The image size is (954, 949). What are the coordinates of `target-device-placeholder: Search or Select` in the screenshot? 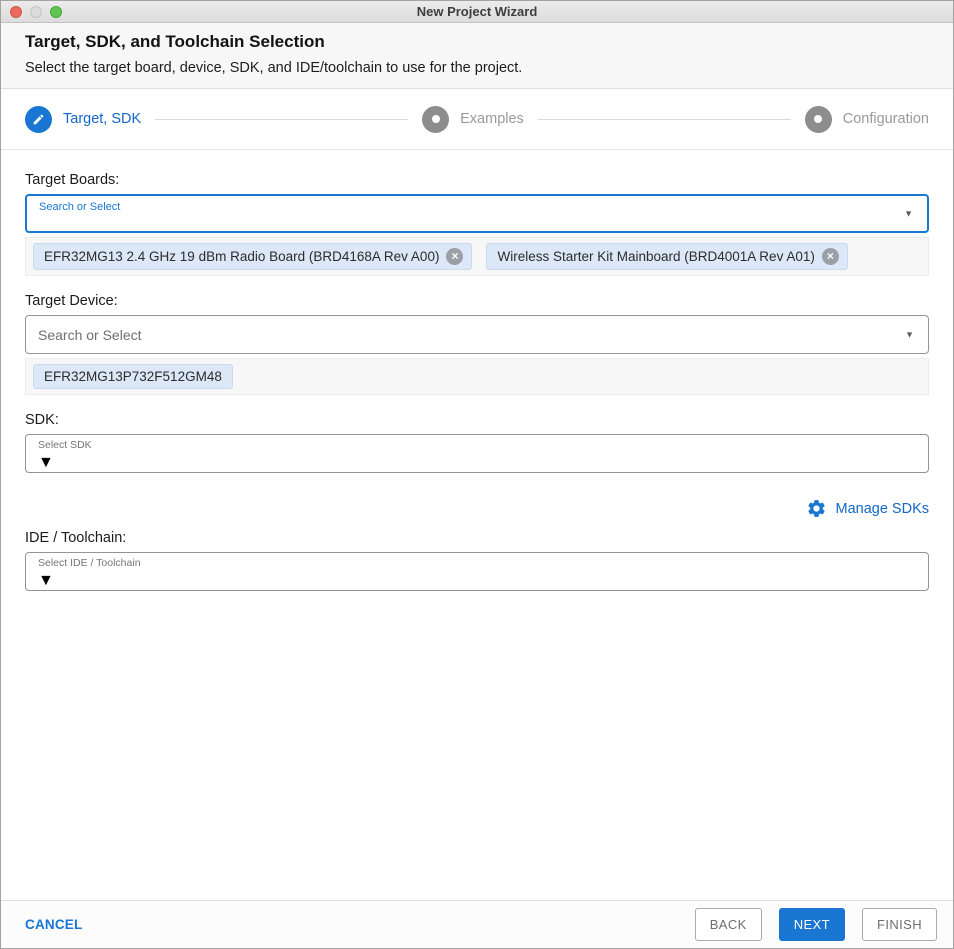 It's located at (90, 334).